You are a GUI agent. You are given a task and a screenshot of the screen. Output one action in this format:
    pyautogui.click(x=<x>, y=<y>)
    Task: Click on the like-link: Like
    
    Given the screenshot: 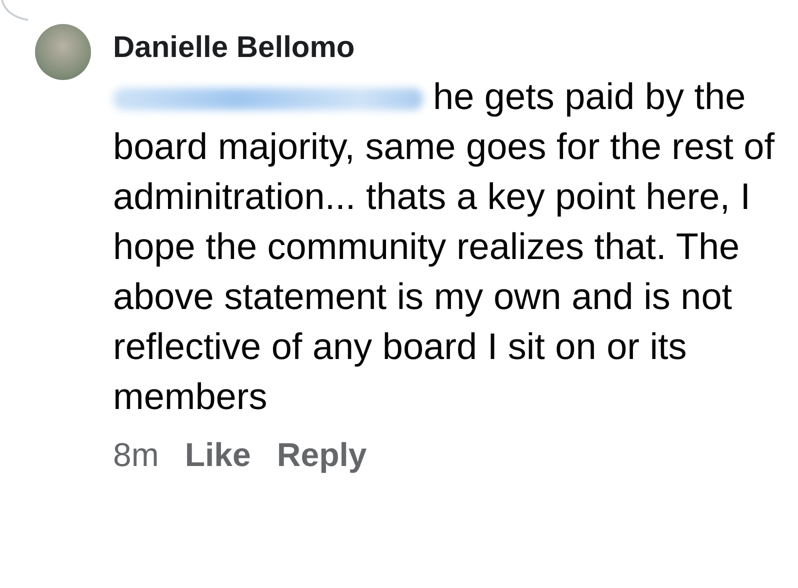 What is the action you would take?
    pyautogui.click(x=217, y=455)
    